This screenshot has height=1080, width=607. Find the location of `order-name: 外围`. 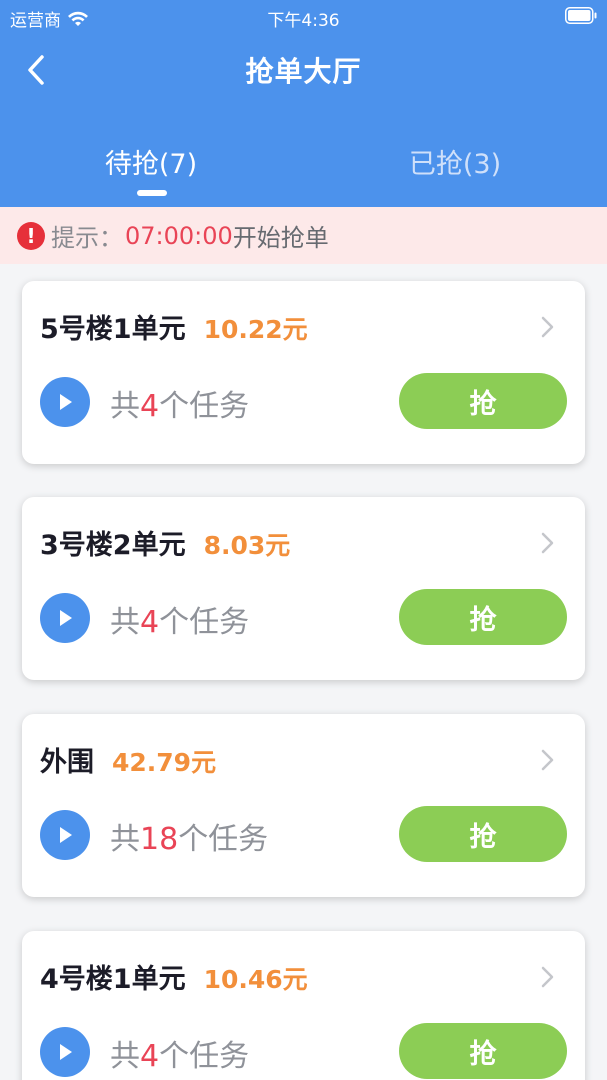

order-name: 外围 is located at coordinates (67, 762).